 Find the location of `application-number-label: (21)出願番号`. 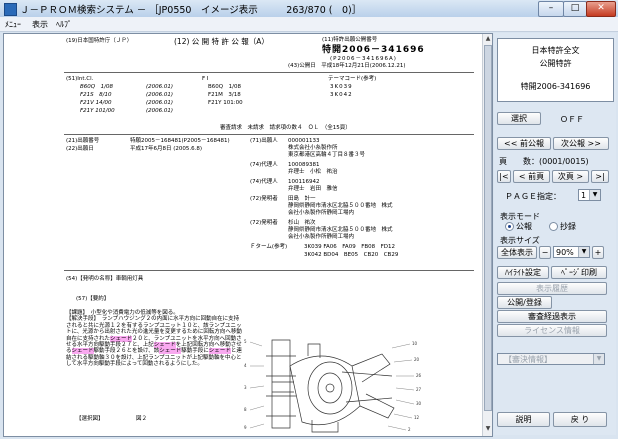

application-number-label: (21)出願番号 is located at coordinates (83, 141).